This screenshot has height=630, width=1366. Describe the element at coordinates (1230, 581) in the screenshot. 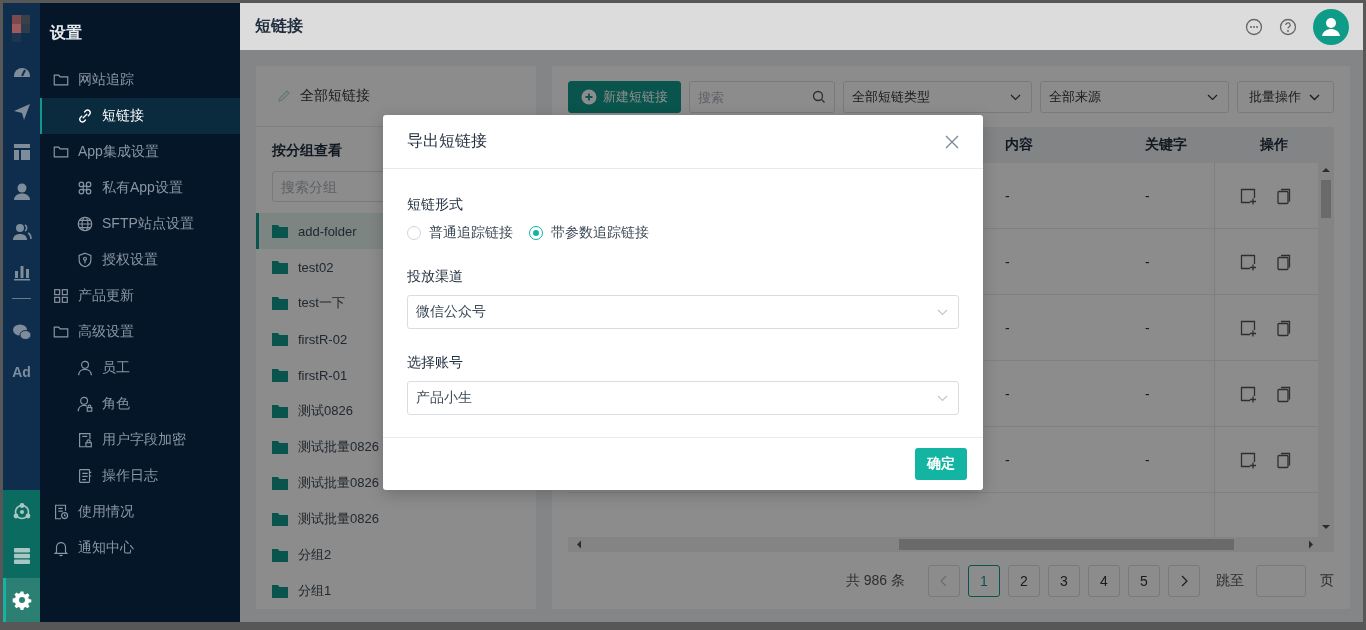

I see `jump-label: 跳至` at that location.